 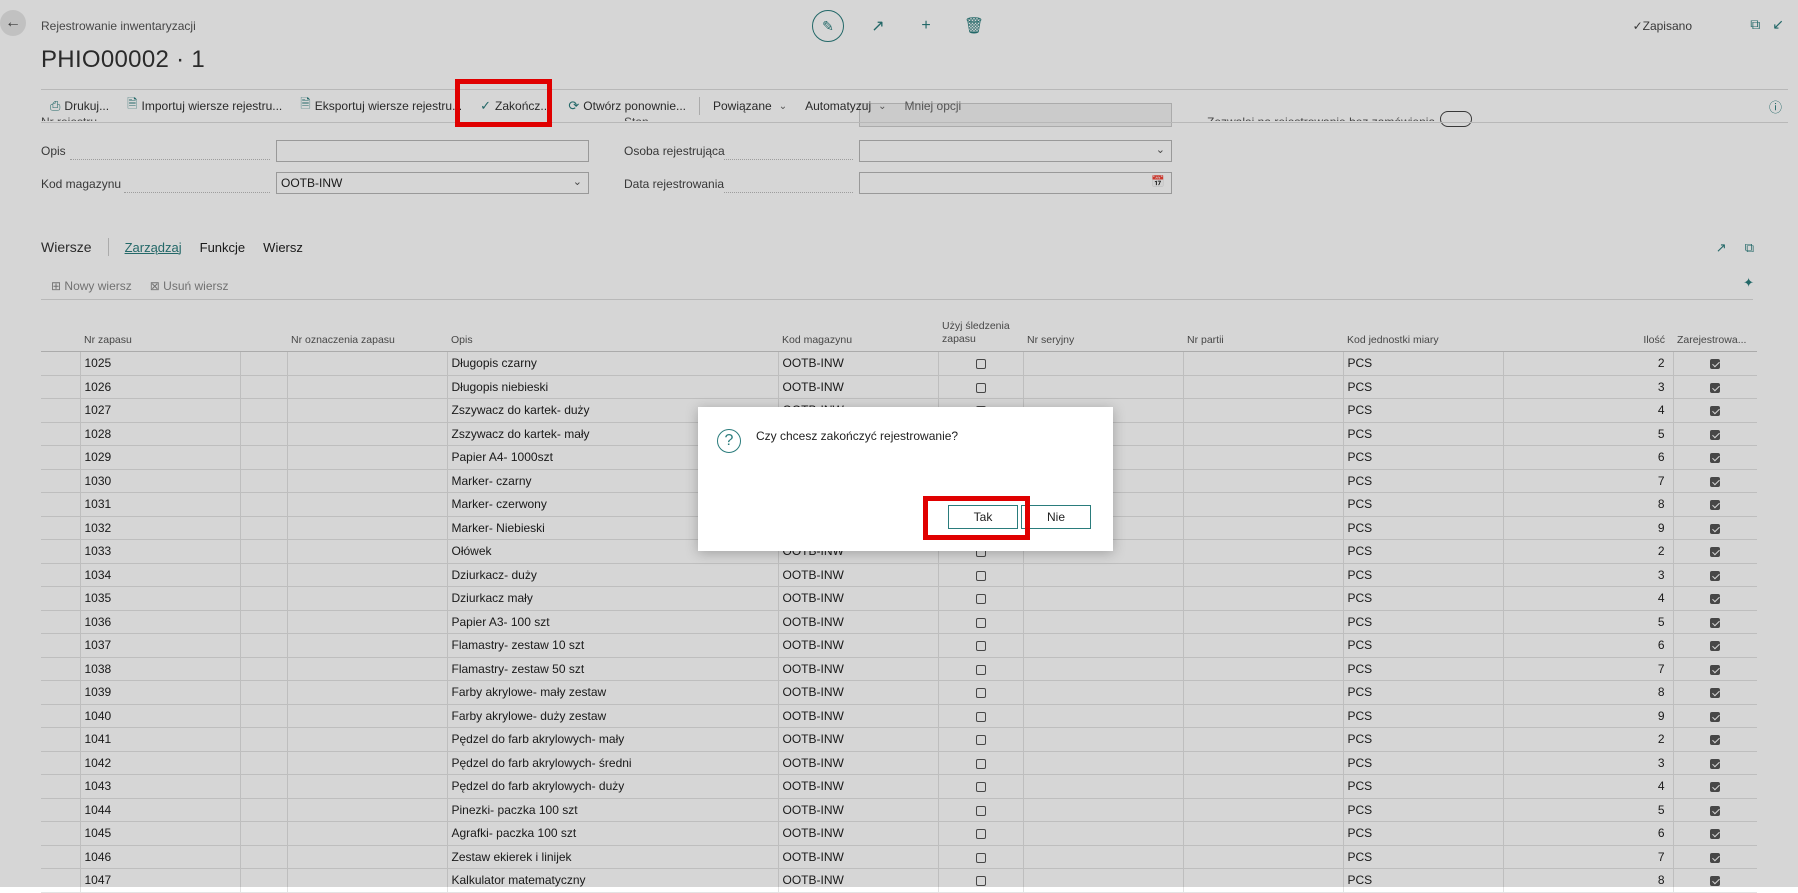 I want to click on highlight-yes-button, so click(x=976, y=518).